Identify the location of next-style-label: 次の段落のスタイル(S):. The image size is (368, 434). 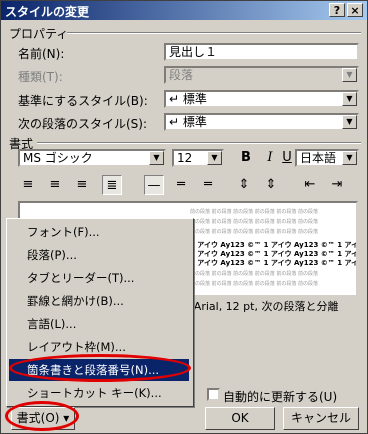
(83, 124).